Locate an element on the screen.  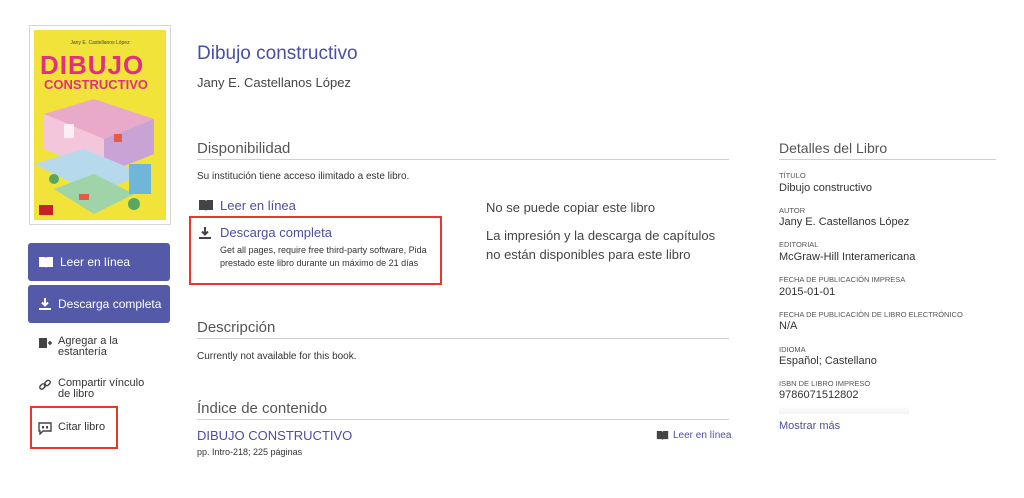
detail-value-title: Dibujo constructivo is located at coordinates (825, 188).